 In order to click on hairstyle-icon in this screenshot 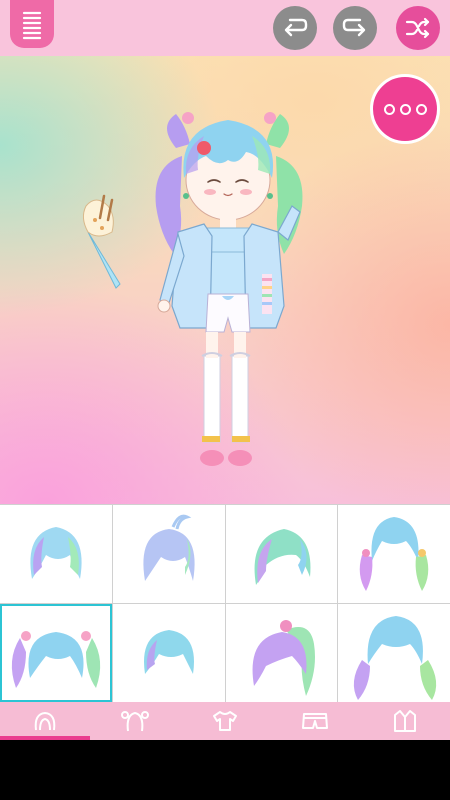, I will do `click(135, 721)`.